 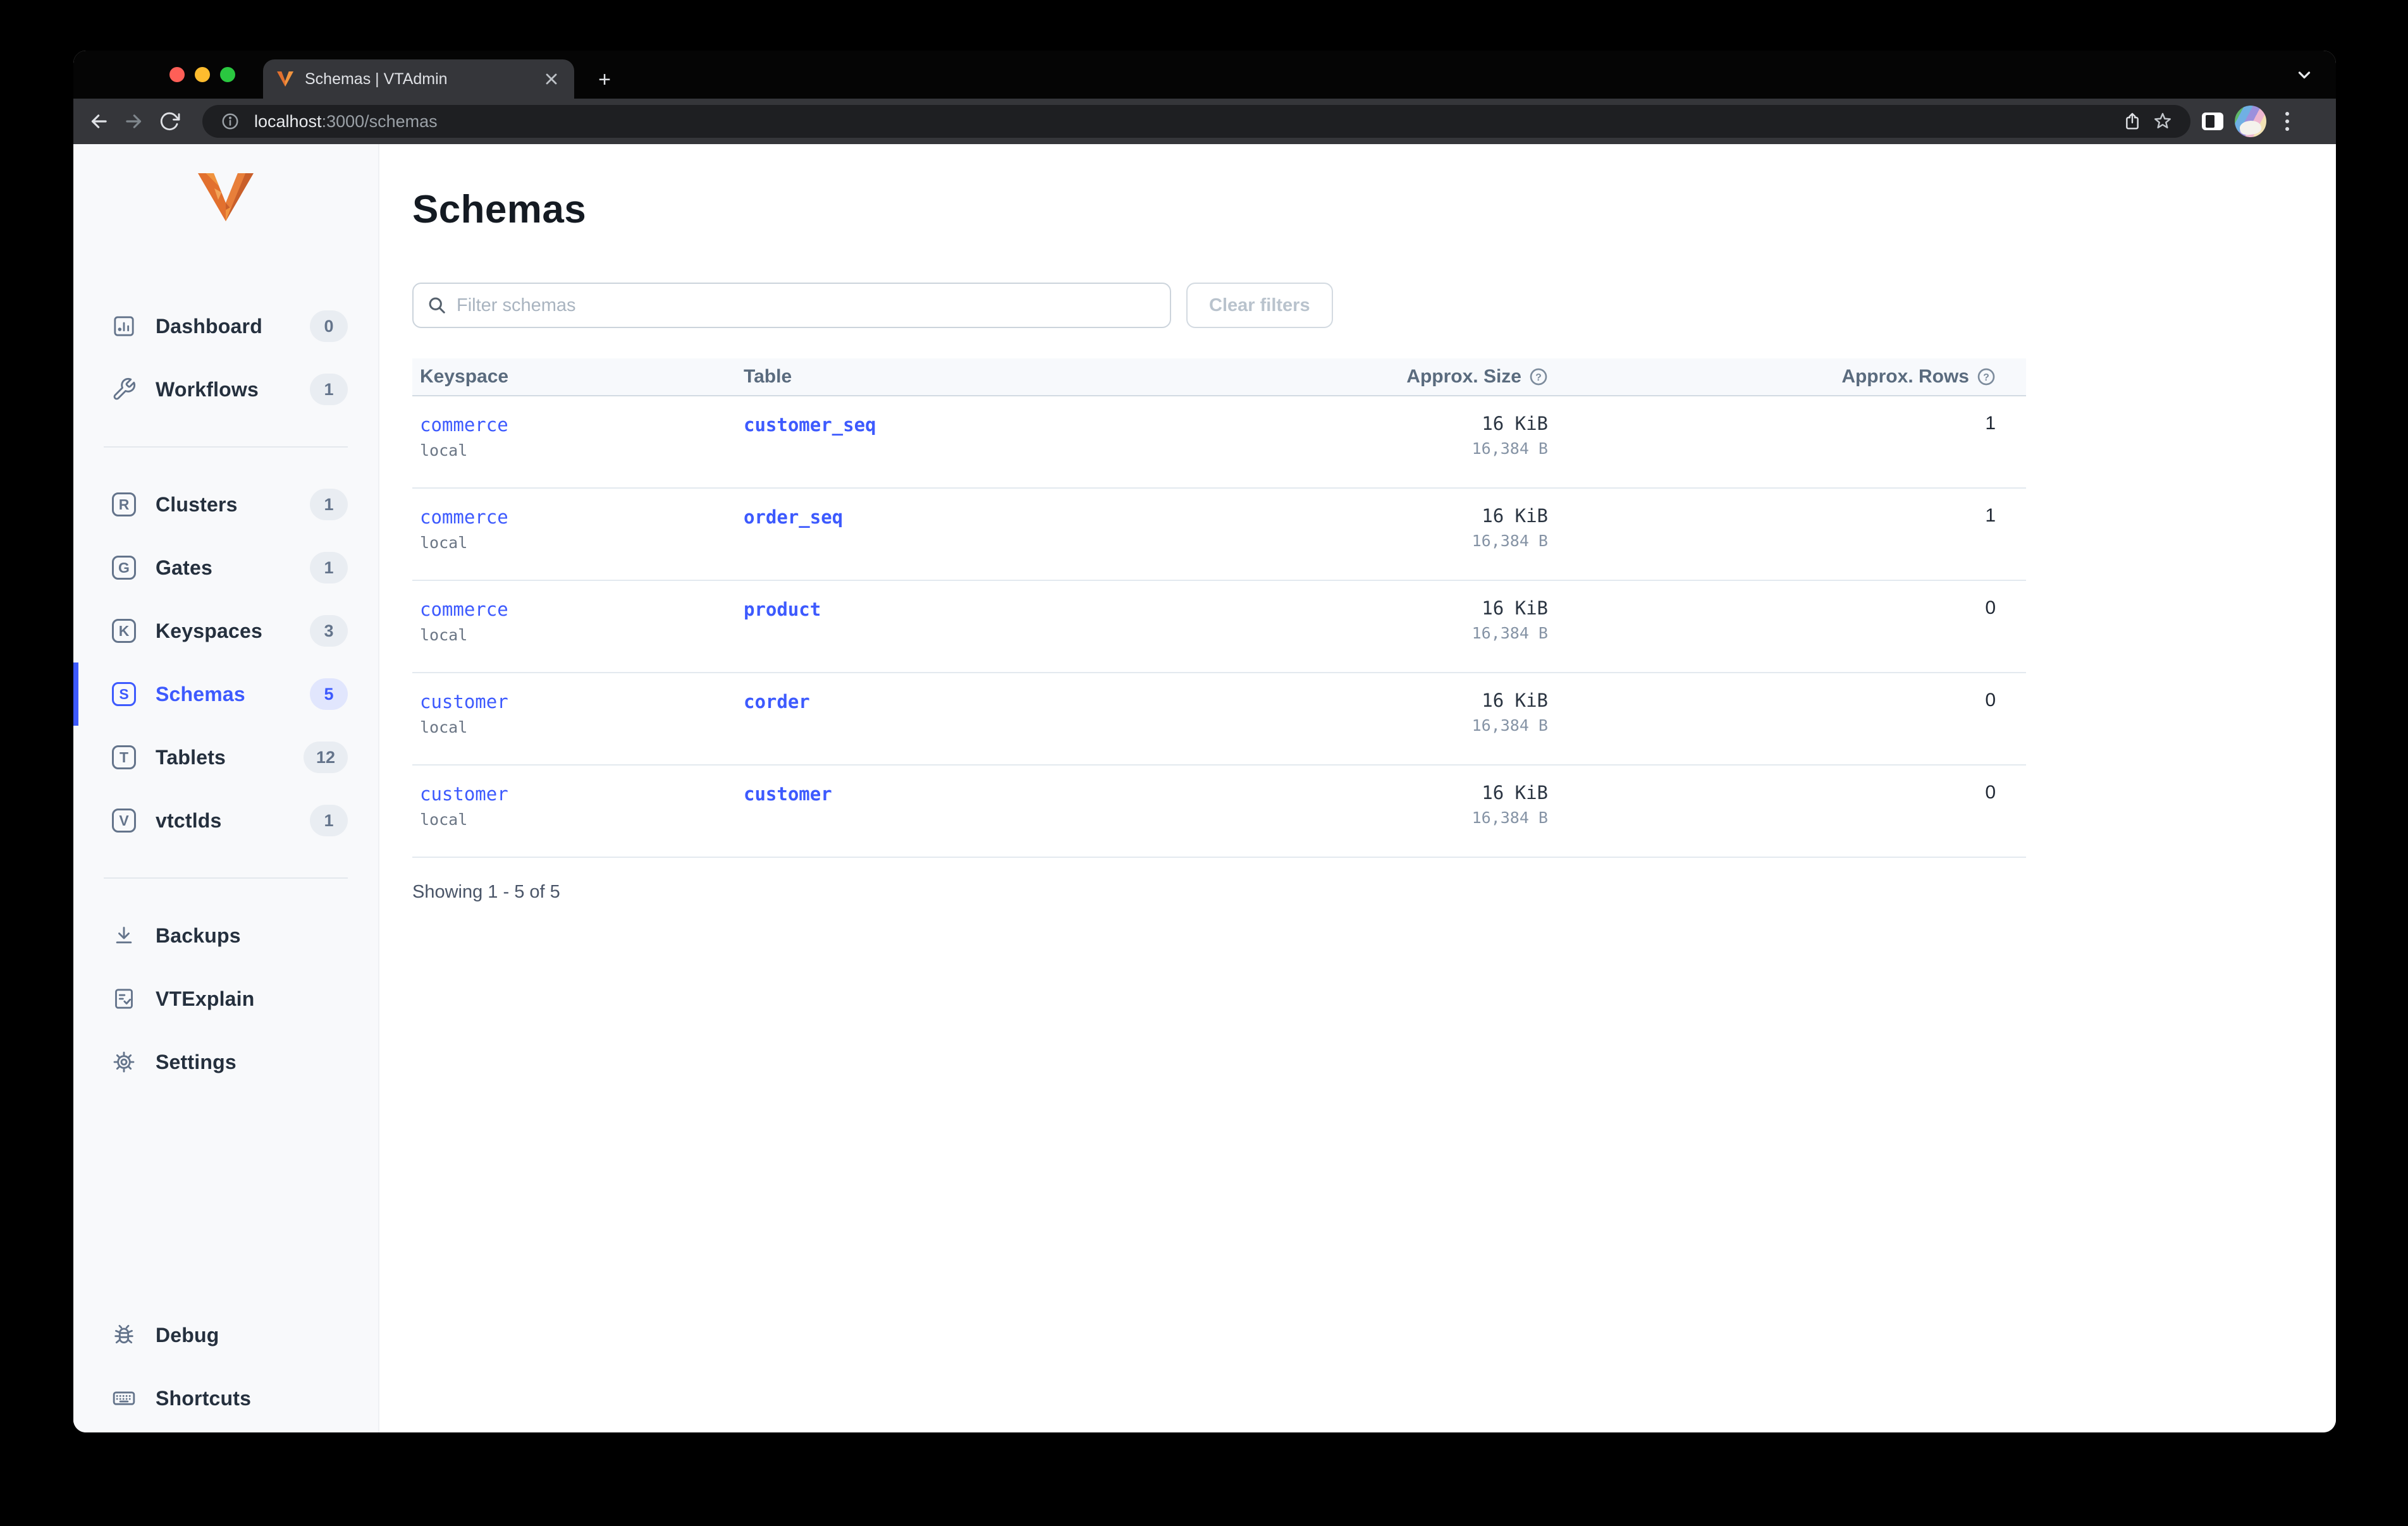 What do you see at coordinates (204, 1398) in the screenshot?
I see `sidebar-item-label: Shortcuts` at bounding box center [204, 1398].